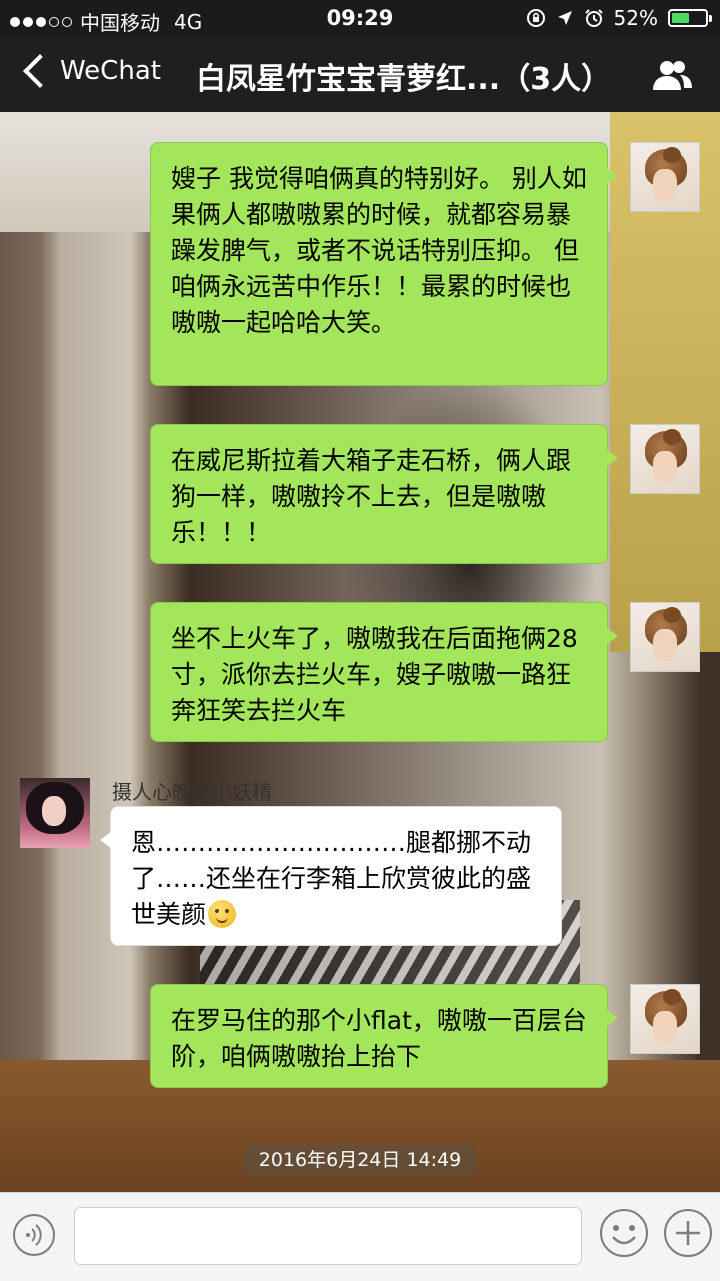 This screenshot has width=720, height=1281. What do you see at coordinates (40, 71) in the screenshot?
I see `back-chevron-icon` at bounding box center [40, 71].